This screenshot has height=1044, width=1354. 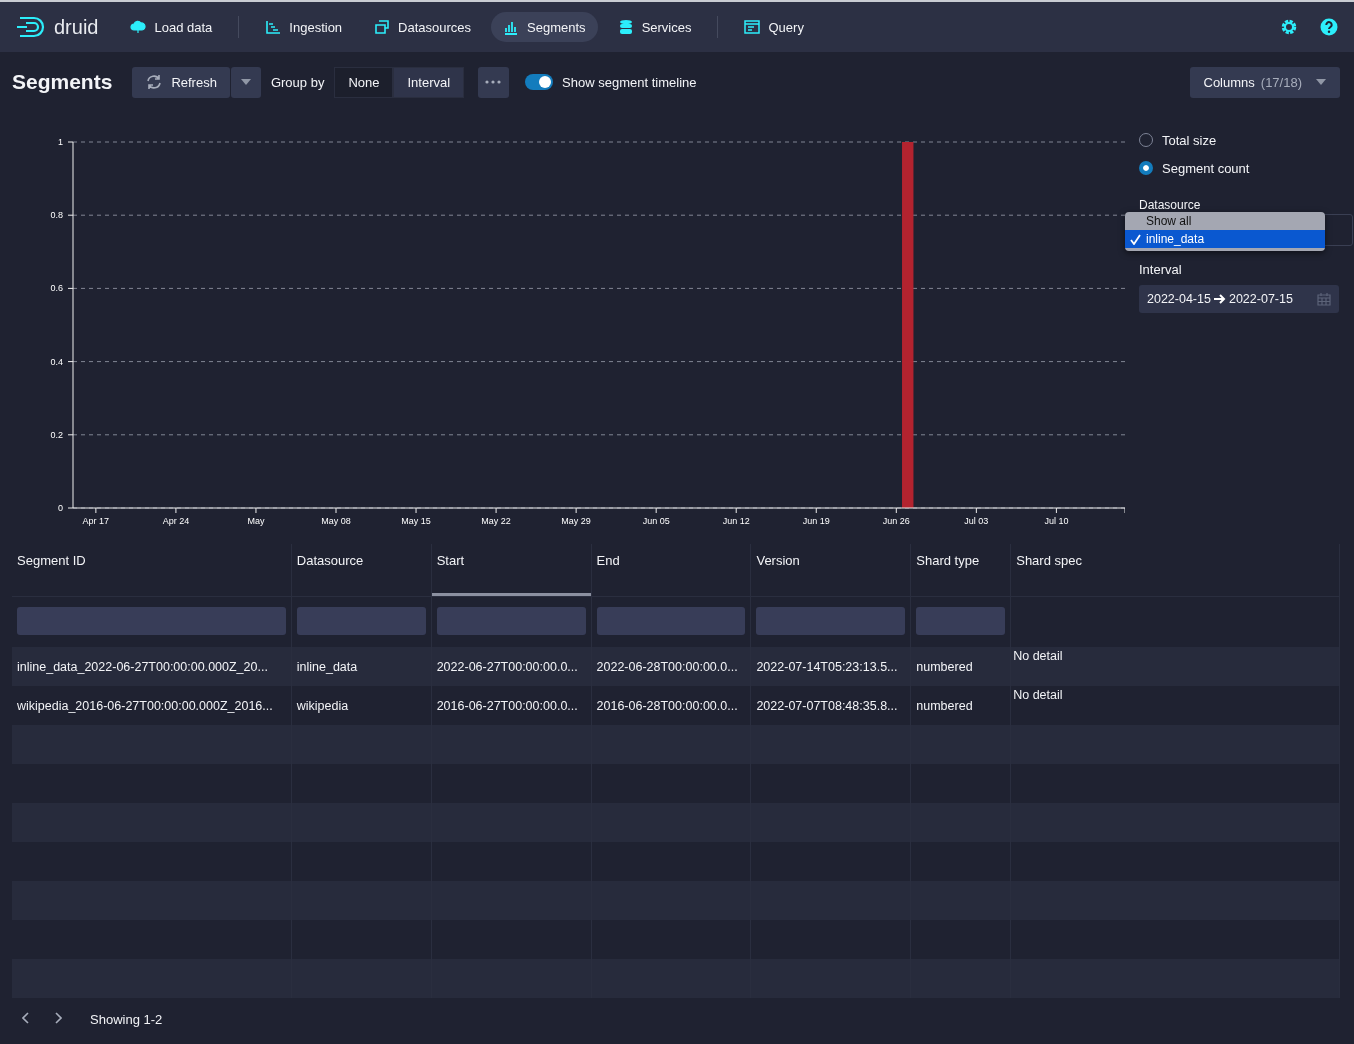 What do you see at coordinates (1264, 82) in the screenshot?
I see `columns-button: Columns (17/18)` at bounding box center [1264, 82].